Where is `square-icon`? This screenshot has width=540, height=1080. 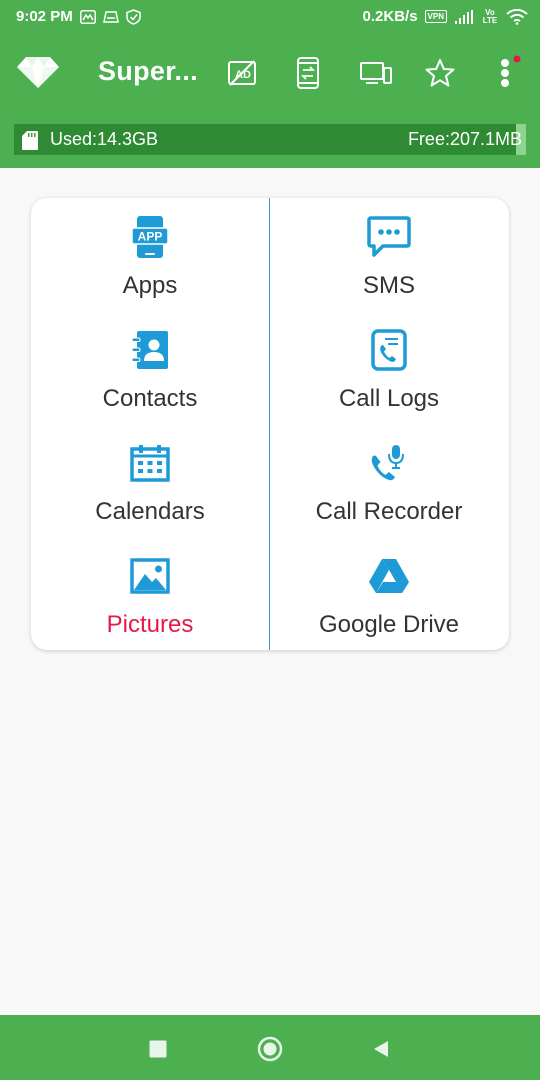
square-icon is located at coordinates (158, 1049).